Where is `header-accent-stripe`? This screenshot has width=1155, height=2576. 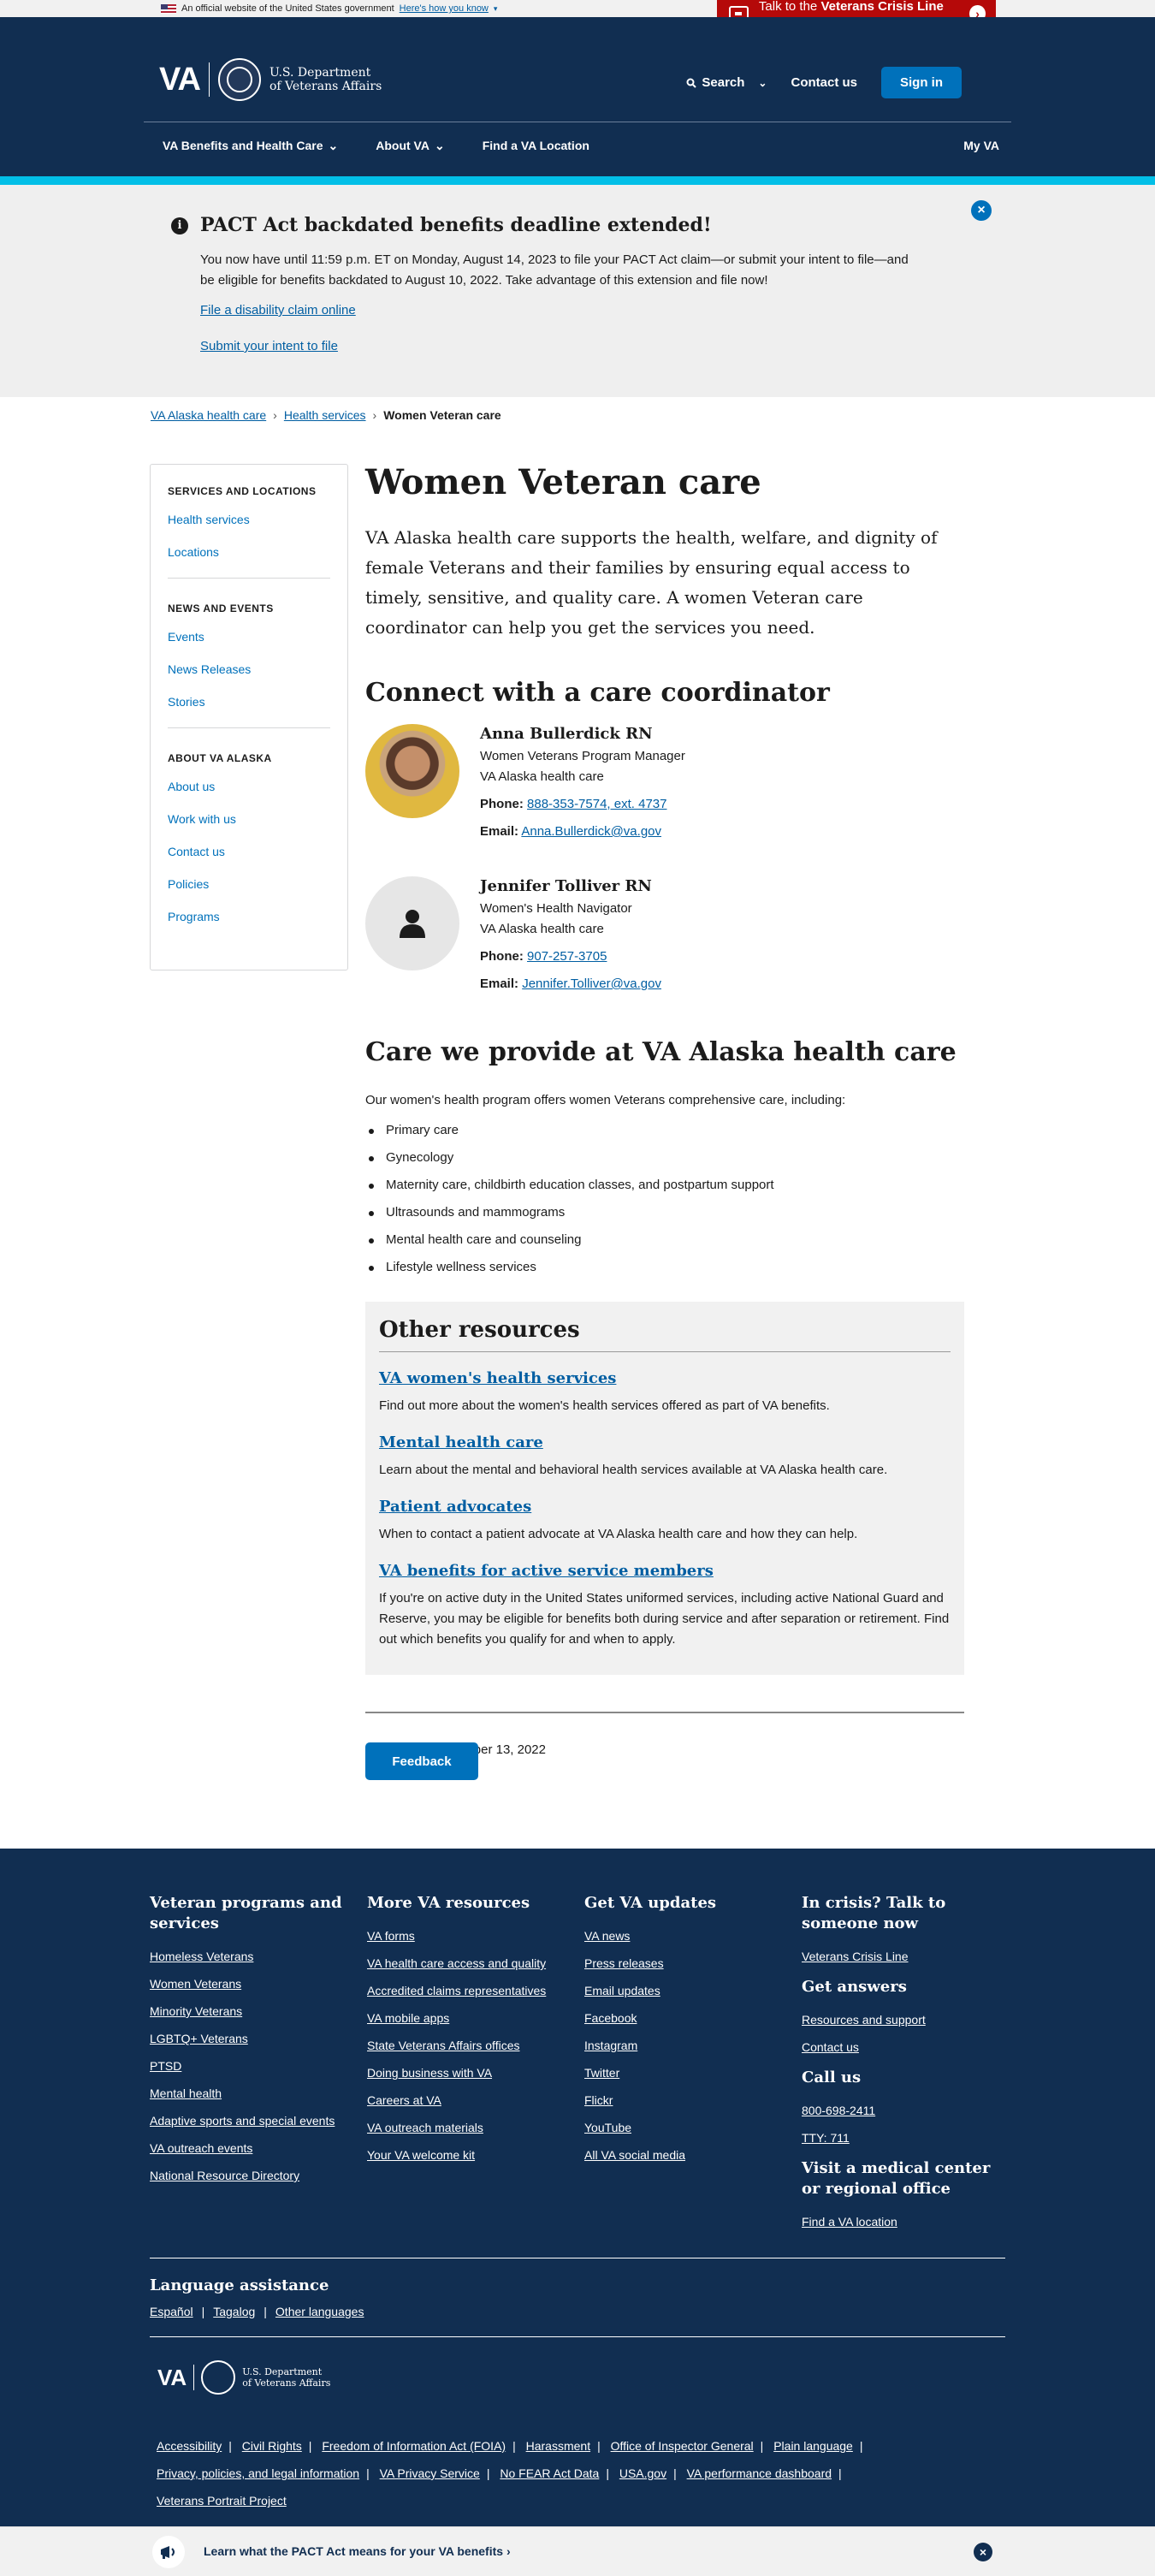
header-accent-stripe is located at coordinates (577, 180).